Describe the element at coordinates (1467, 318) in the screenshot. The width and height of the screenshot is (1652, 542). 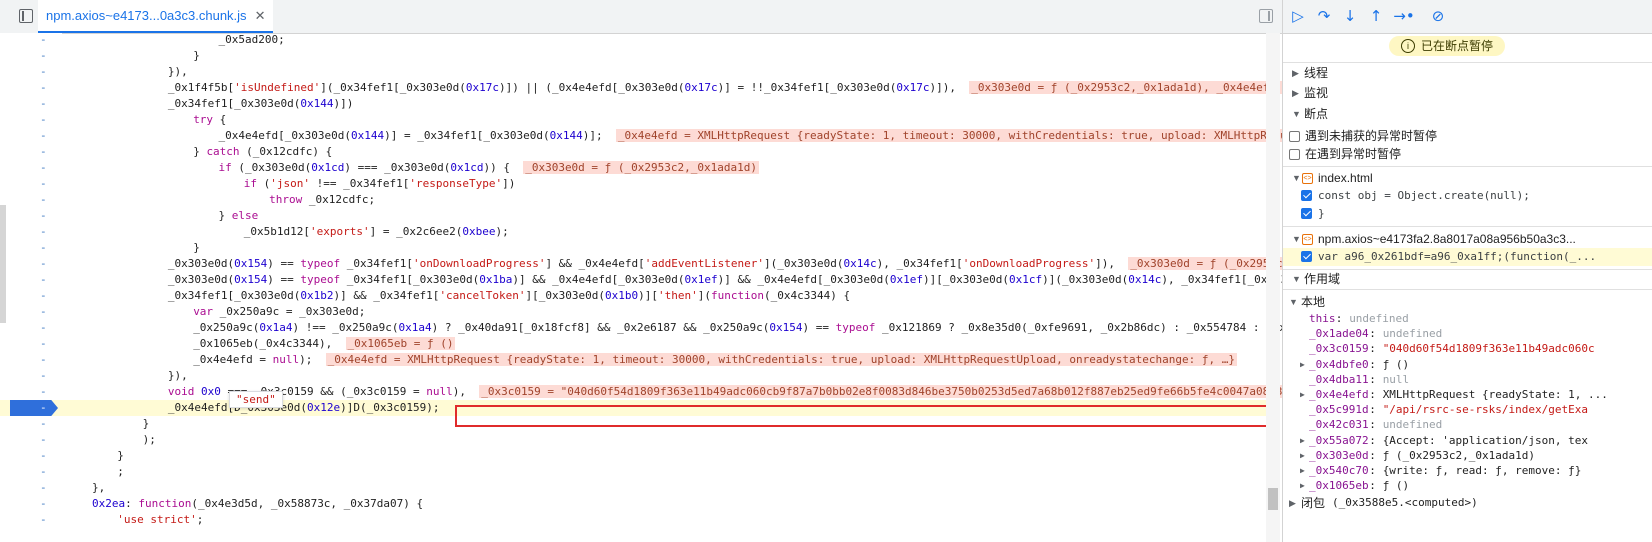
I see `scope-variable: this: undefined` at that location.